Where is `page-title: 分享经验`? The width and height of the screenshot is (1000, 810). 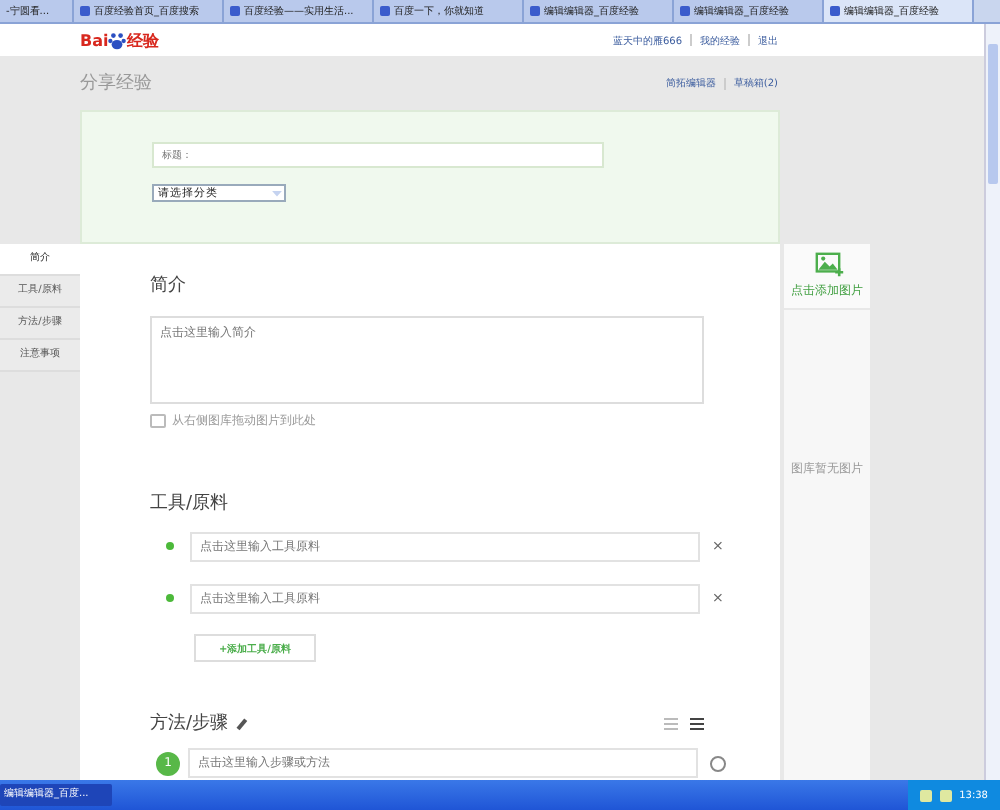
page-title: 分享经验 is located at coordinates (116, 83).